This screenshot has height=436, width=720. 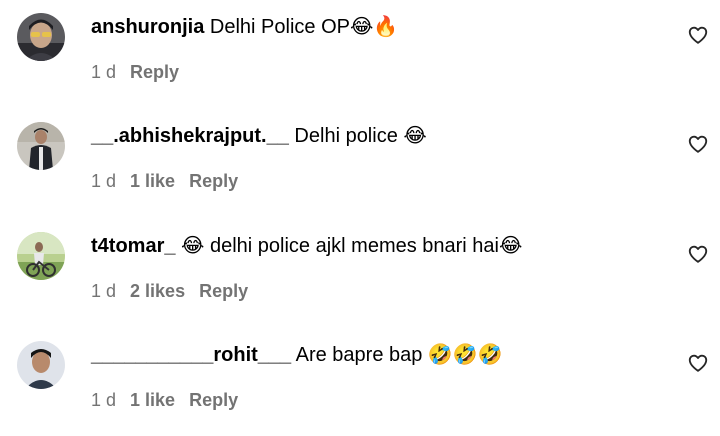 What do you see at coordinates (157, 291) in the screenshot?
I see `like-count: 2 likes` at bounding box center [157, 291].